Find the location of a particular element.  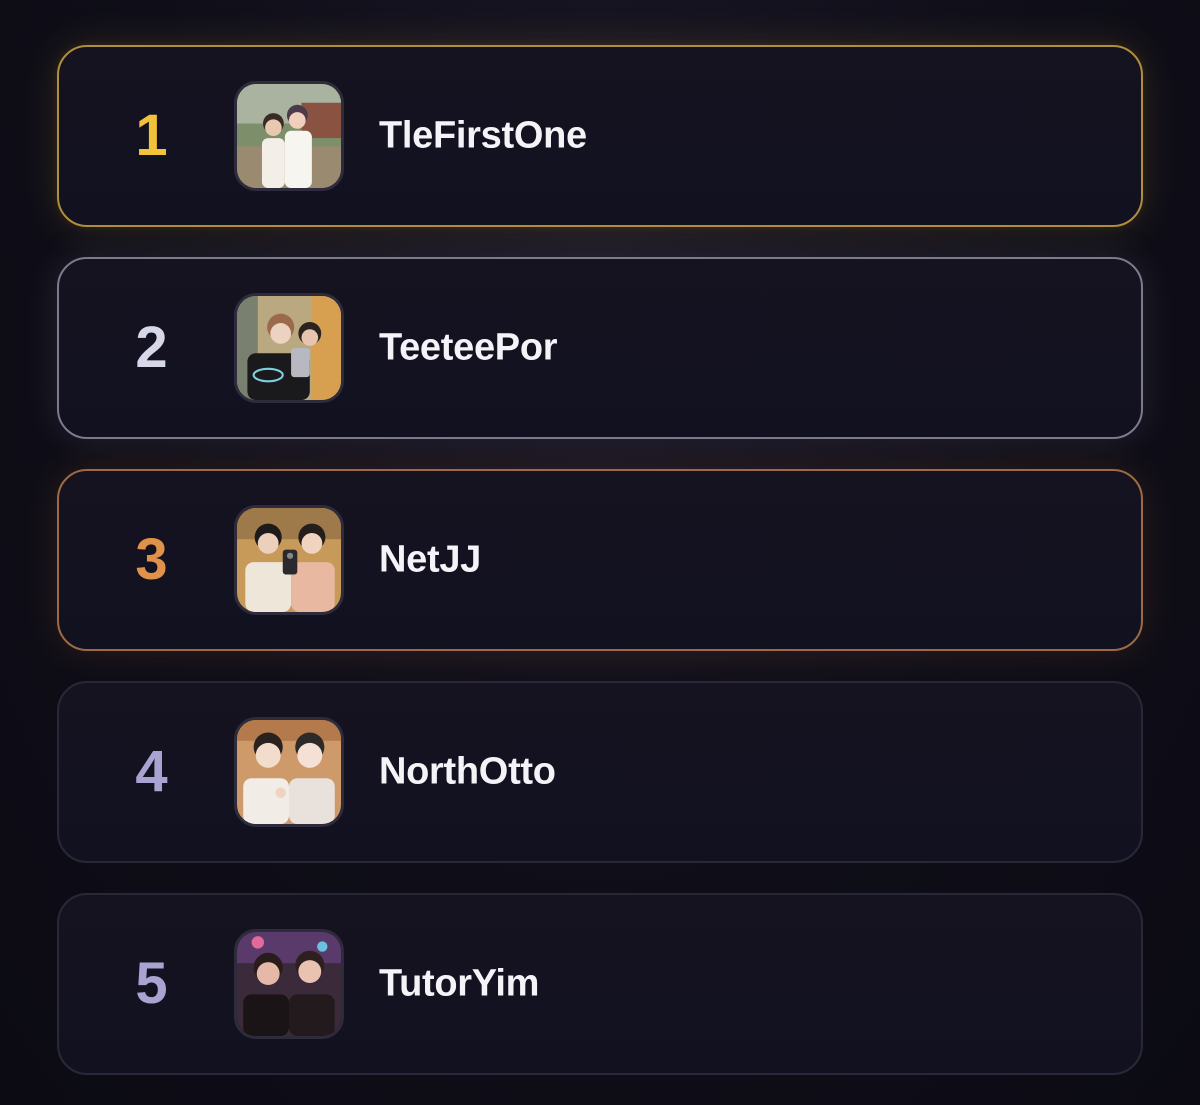

leaderboard-row-4: 4 NorthOtto is located at coordinates (600, 772).